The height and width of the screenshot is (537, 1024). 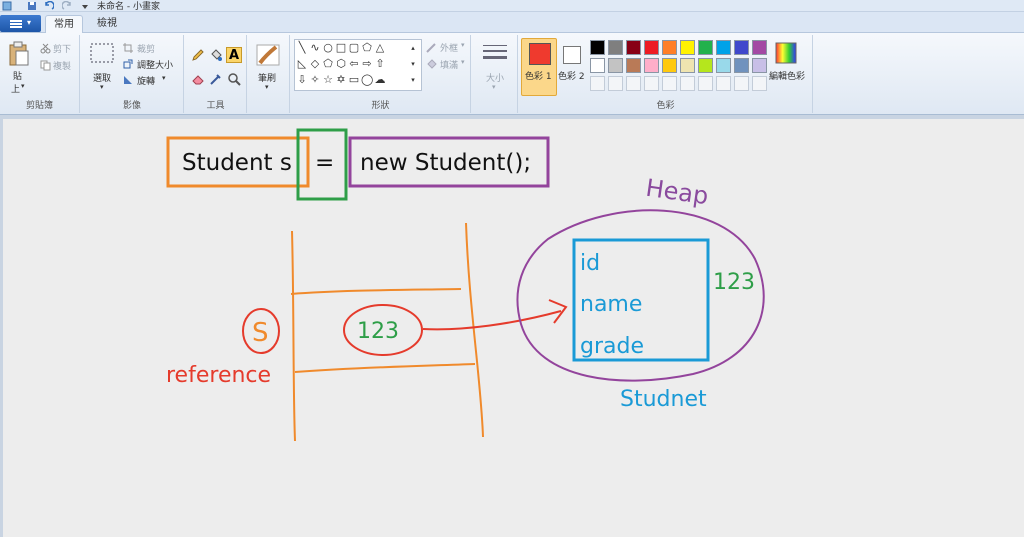 I want to click on select-dropdown-icon: ▾, so click(x=102, y=87).